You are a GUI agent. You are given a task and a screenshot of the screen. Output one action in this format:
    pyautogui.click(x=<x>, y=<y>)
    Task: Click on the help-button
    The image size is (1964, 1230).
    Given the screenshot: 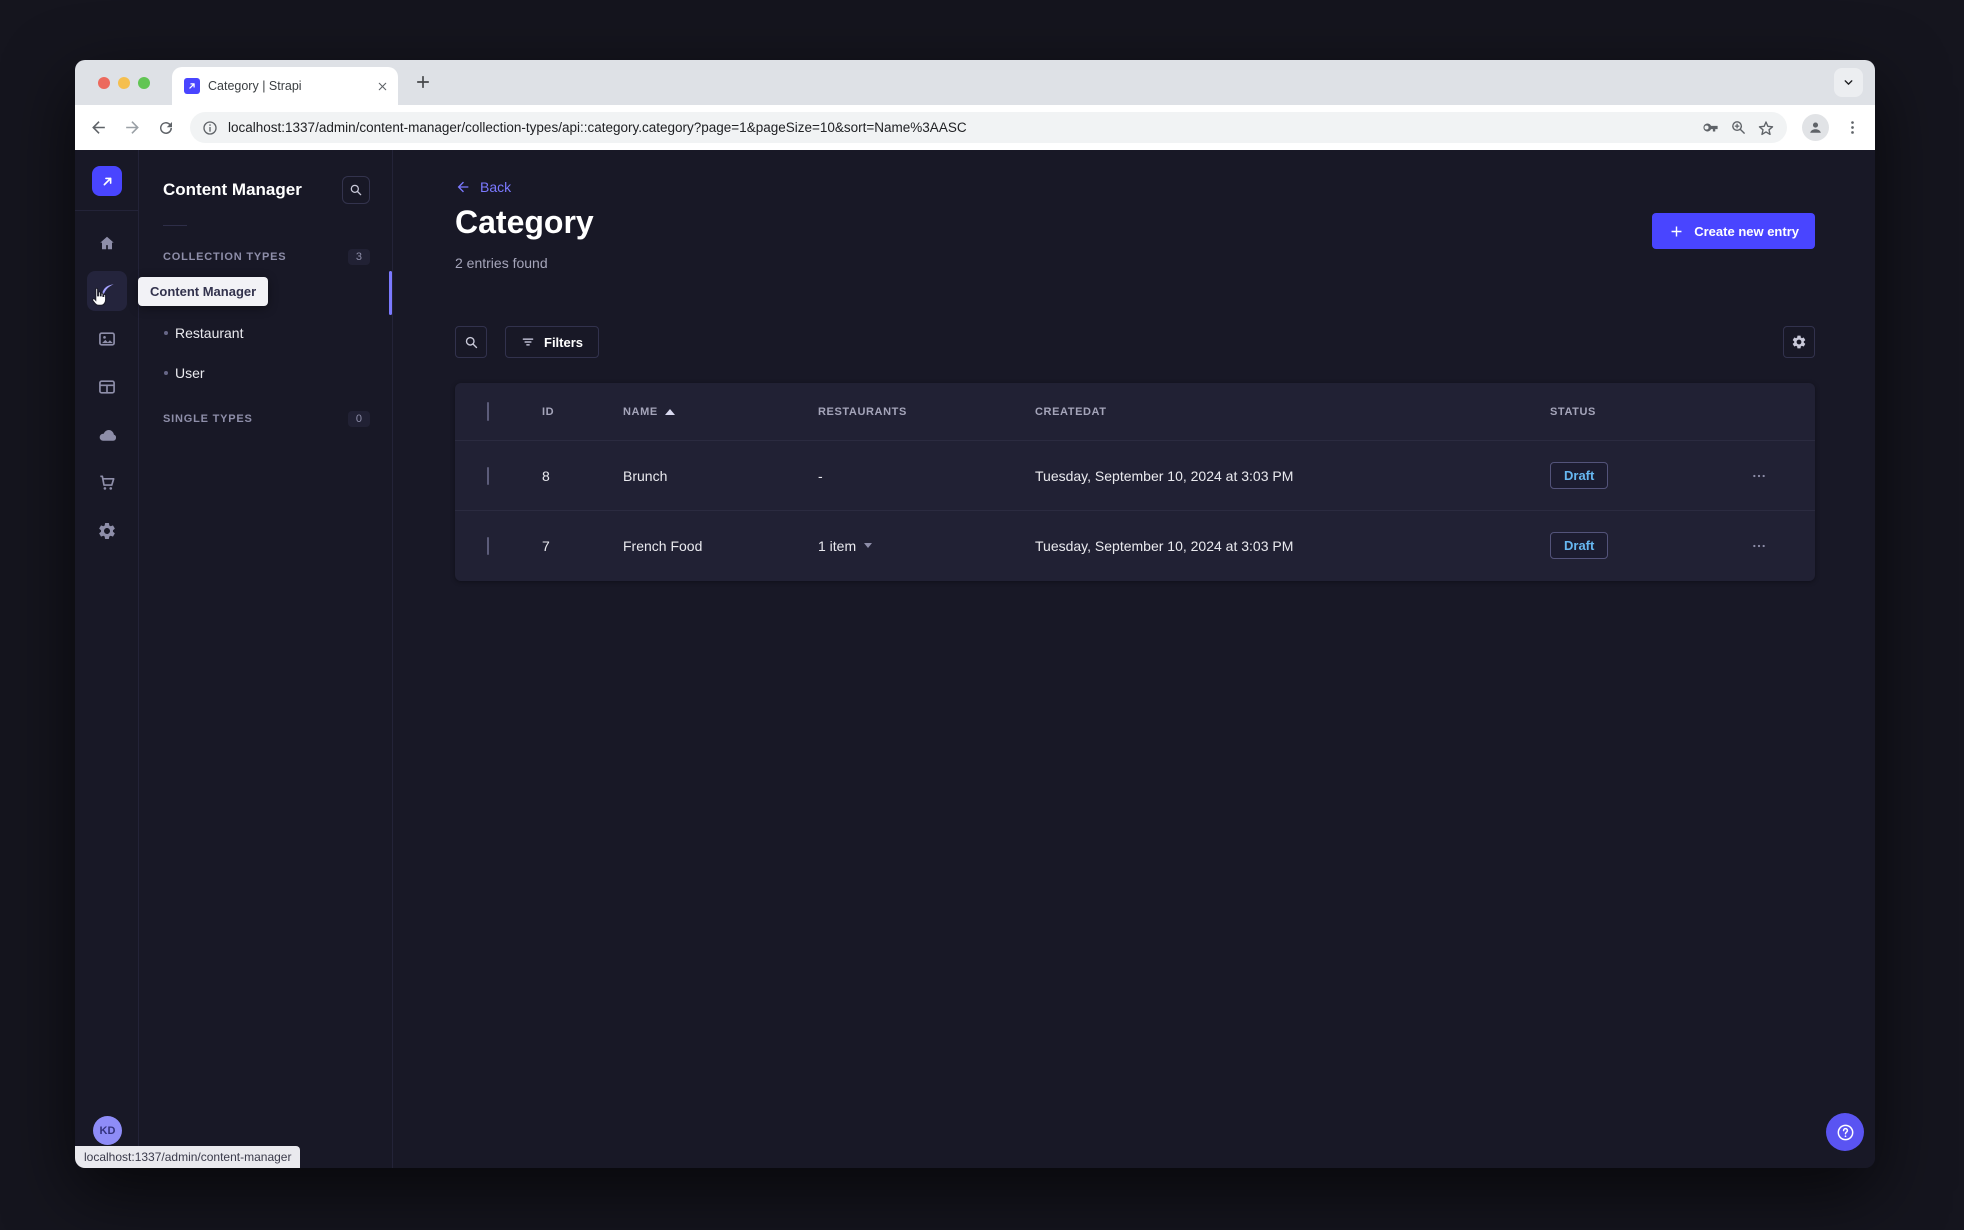 What is the action you would take?
    pyautogui.click(x=1845, y=1132)
    